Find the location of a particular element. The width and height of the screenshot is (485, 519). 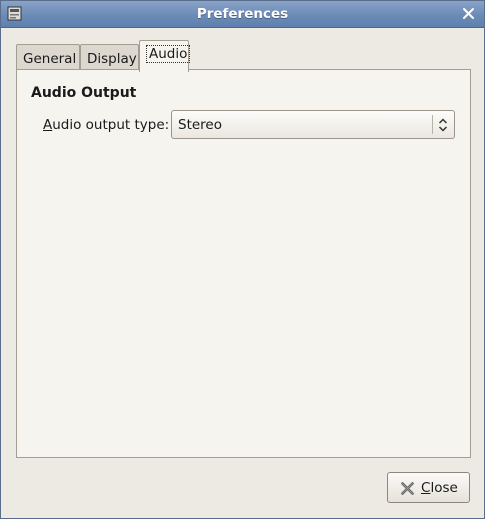

audio-output-type-label-text: udio output type: is located at coordinates (111, 125).